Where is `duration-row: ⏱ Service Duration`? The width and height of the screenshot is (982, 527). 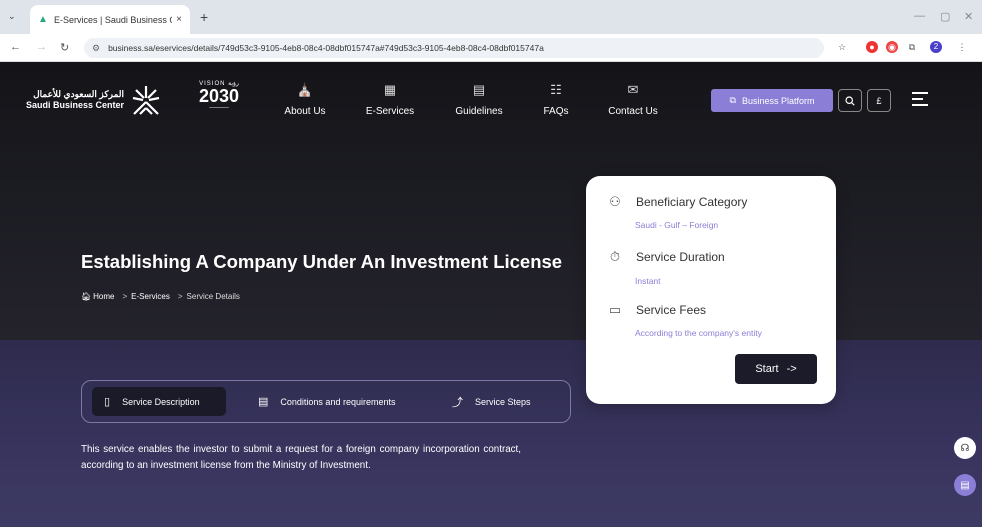
duration-row: ⏱ Service Duration is located at coordinates (666, 257).